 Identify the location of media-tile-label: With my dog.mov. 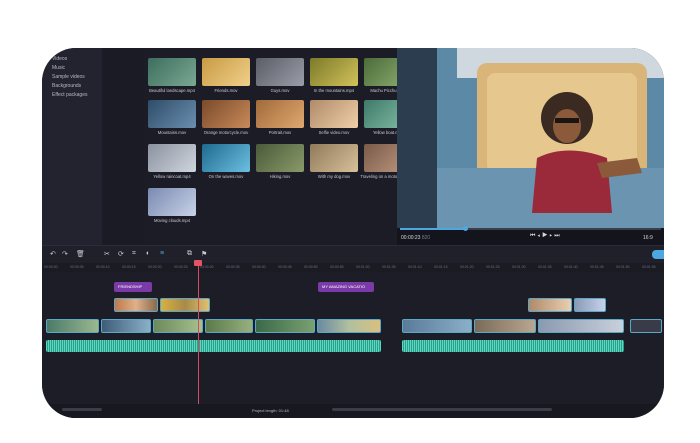
(334, 176).